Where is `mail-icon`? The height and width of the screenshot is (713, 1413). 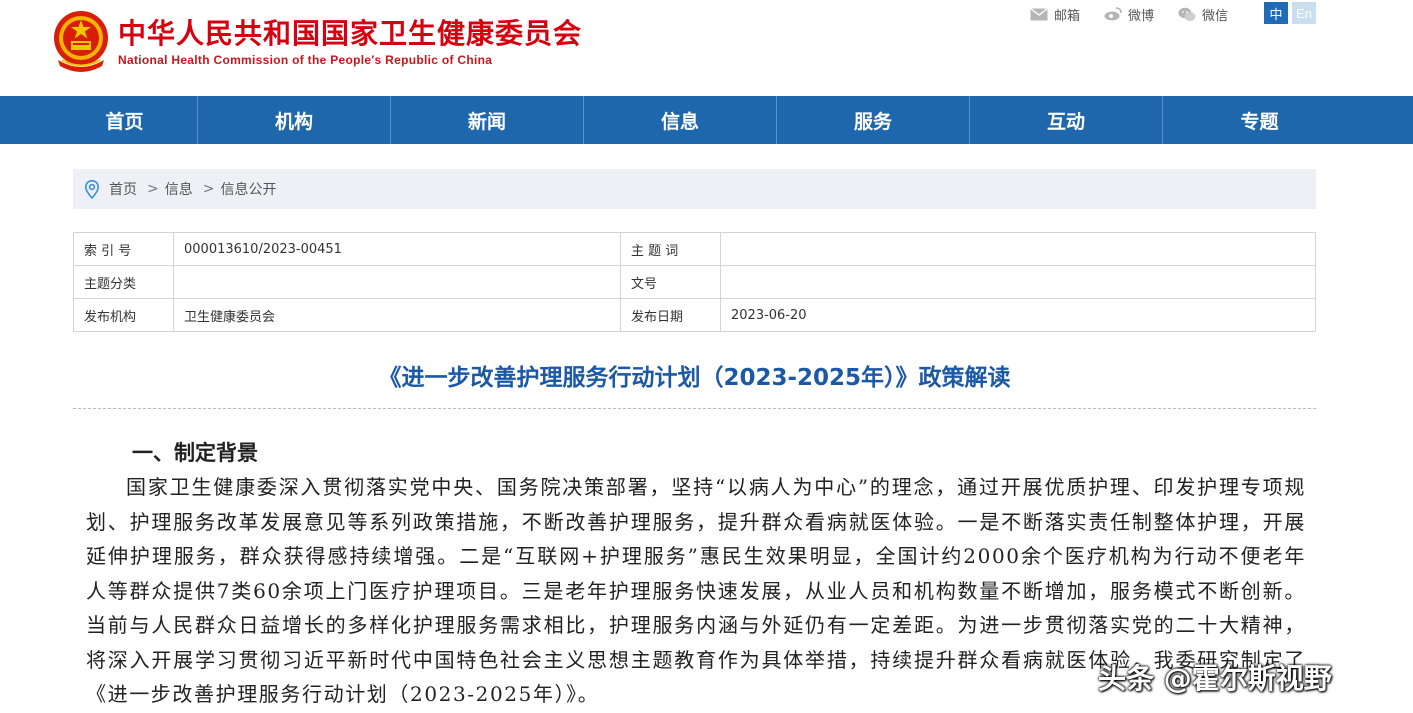
mail-icon is located at coordinates (1039, 13).